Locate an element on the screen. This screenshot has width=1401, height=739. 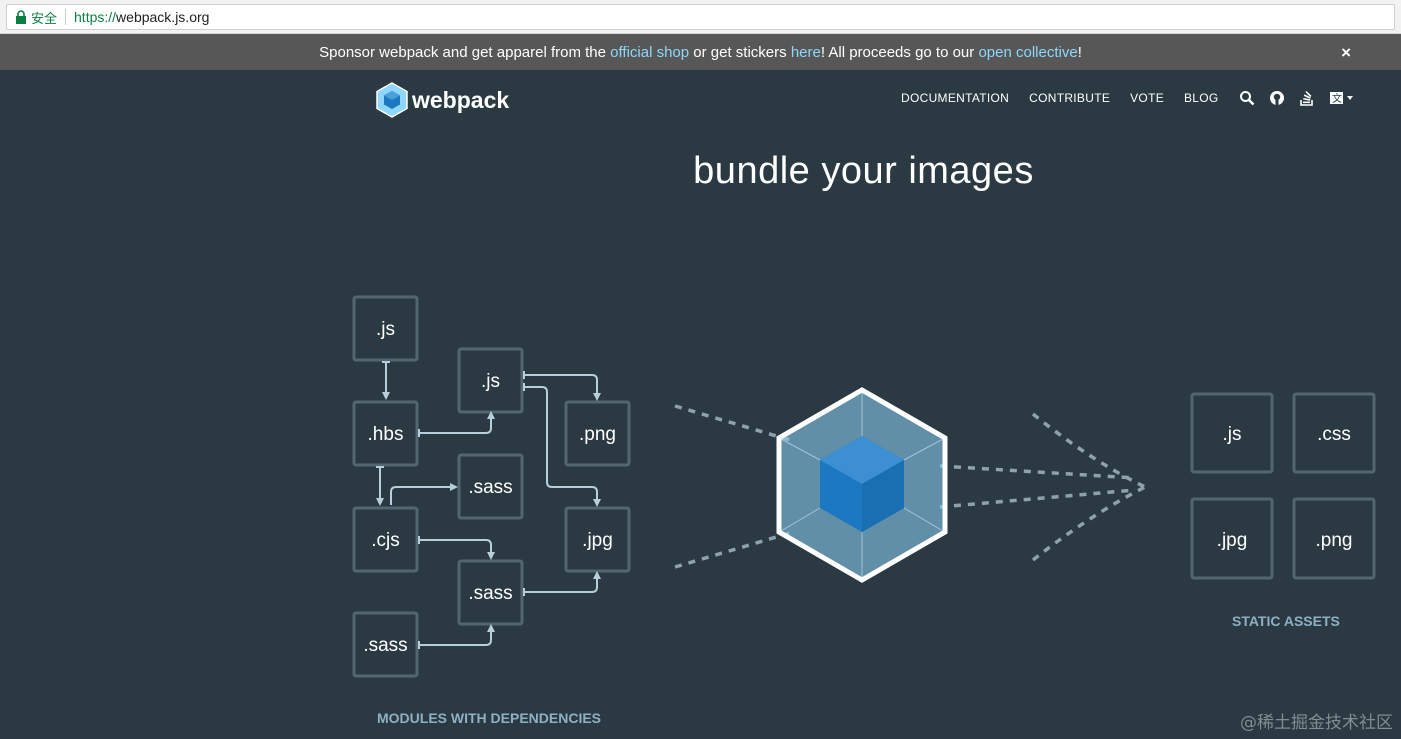
webpack-cube-icon is located at coordinates (862, 485).